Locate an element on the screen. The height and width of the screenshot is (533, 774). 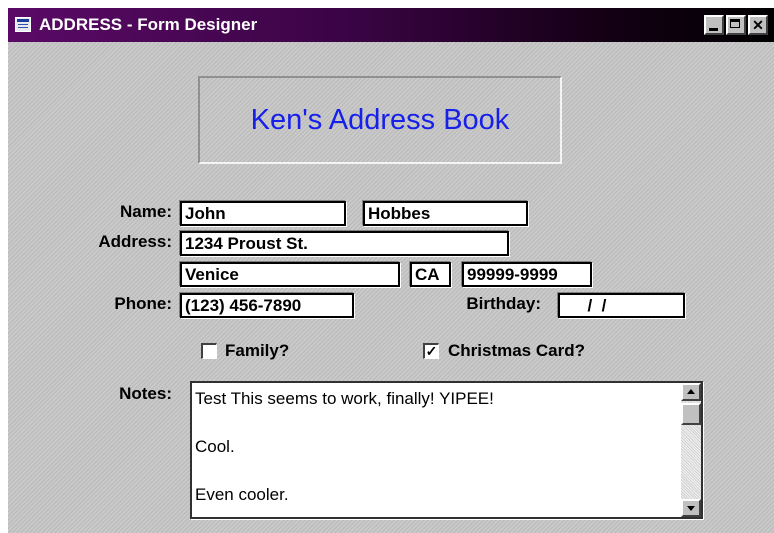
christmas-card-checkbox: ✓ is located at coordinates (431, 351).